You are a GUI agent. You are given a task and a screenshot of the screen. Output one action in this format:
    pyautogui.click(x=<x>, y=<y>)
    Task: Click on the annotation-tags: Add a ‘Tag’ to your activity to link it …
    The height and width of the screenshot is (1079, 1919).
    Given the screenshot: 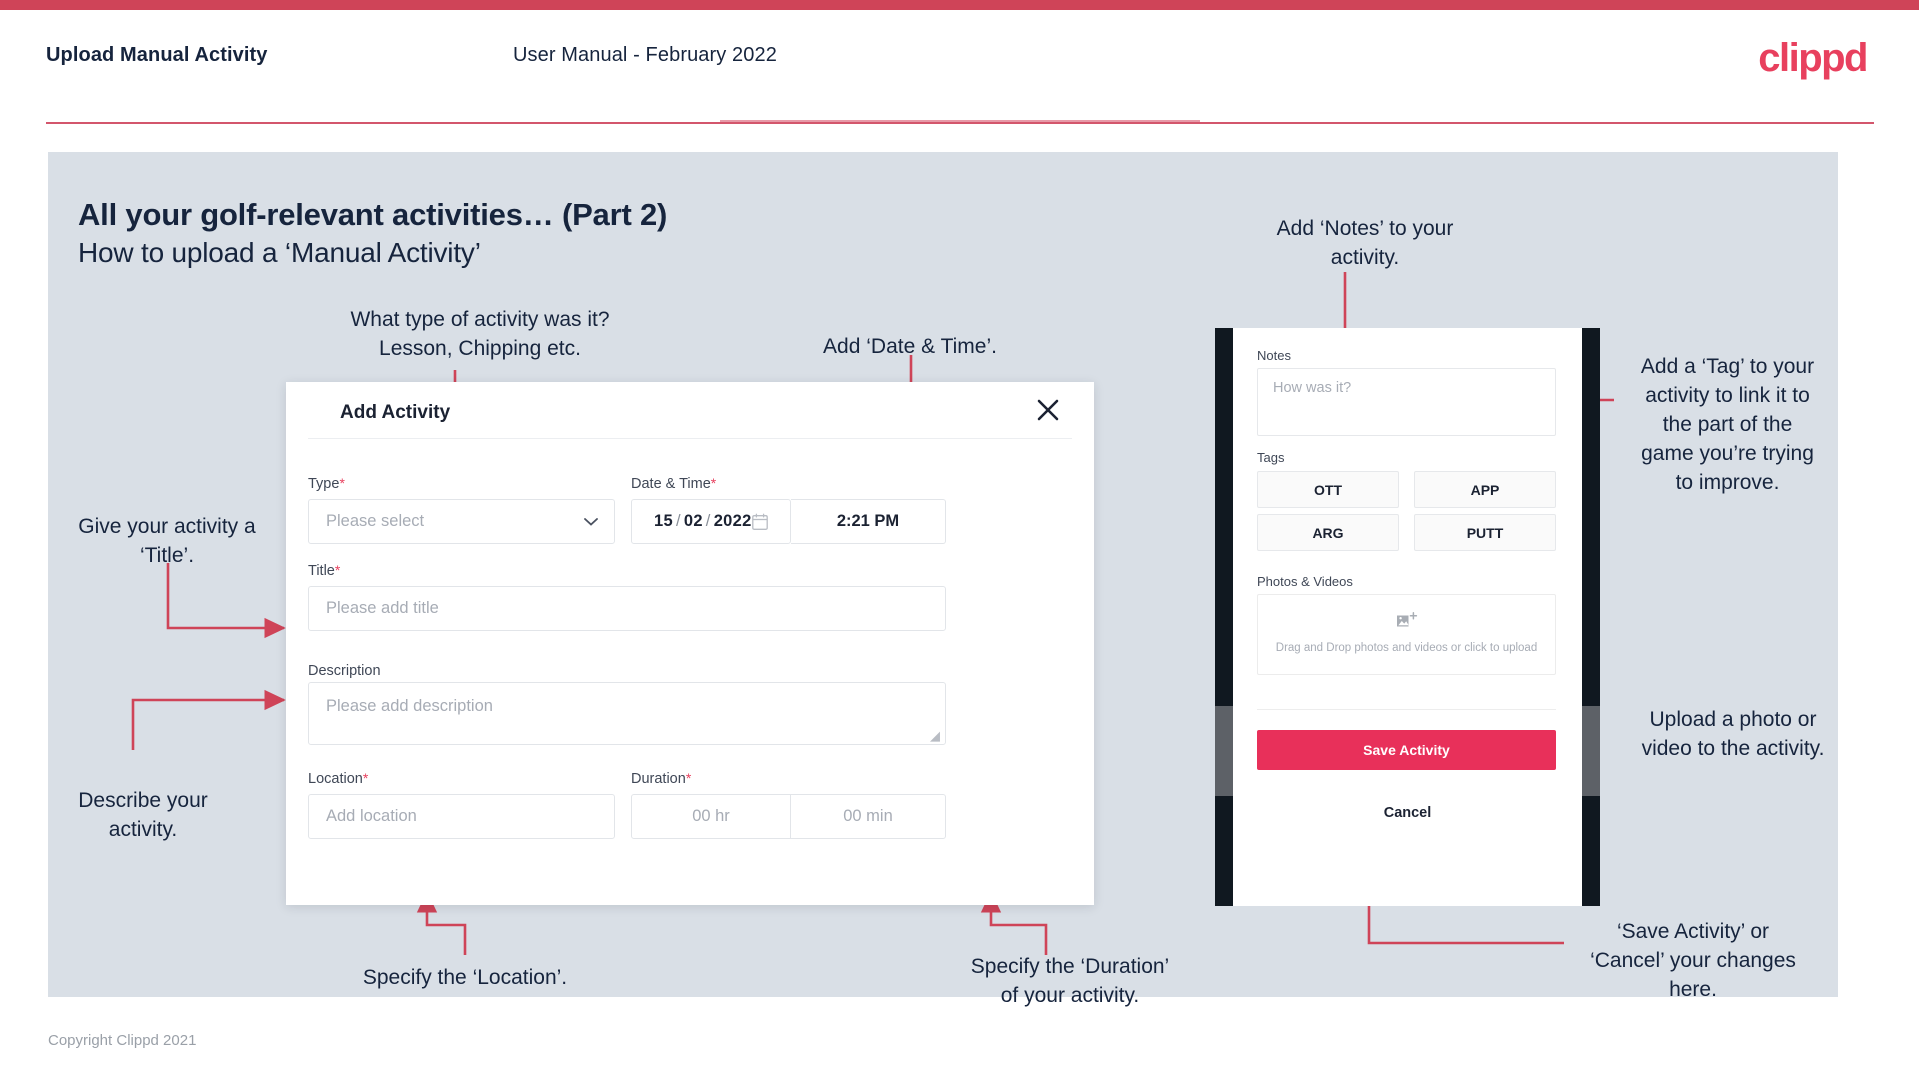 What is the action you would take?
    pyautogui.click(x=1727, y=424)
    